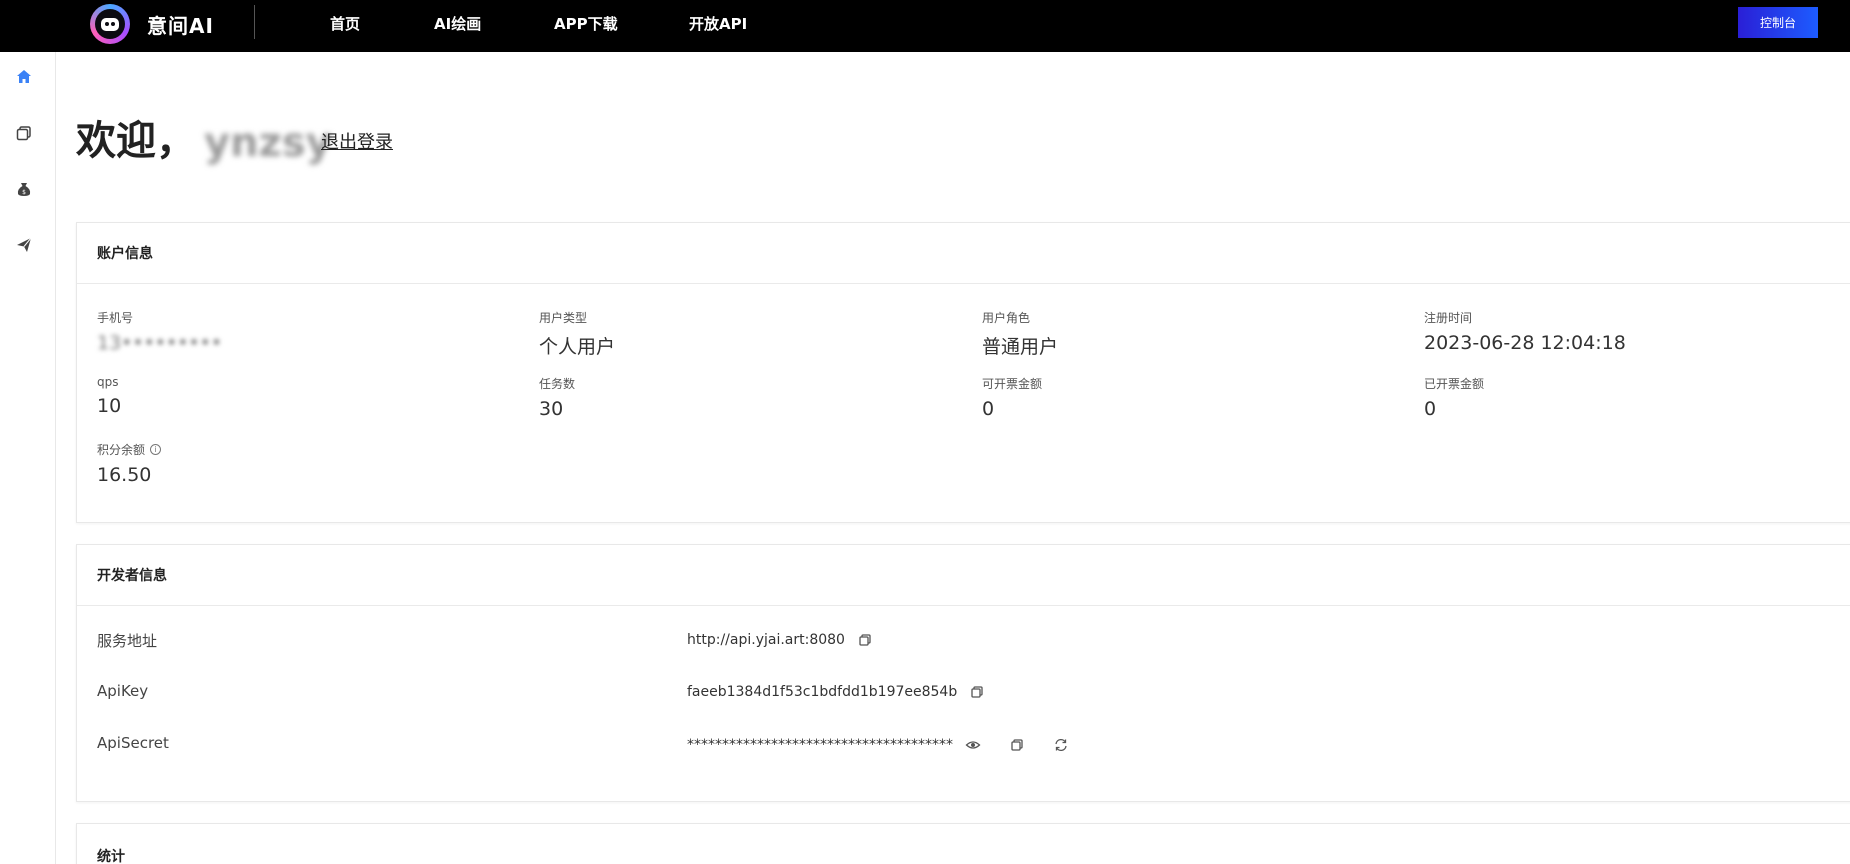  I want to click on logo-icon, so click(110, 24).